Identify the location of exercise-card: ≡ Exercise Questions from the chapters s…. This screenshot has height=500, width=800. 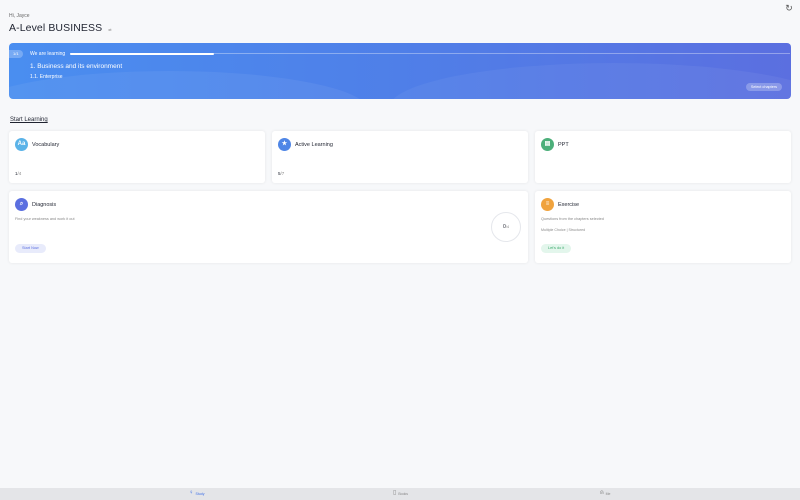
(663, 227).